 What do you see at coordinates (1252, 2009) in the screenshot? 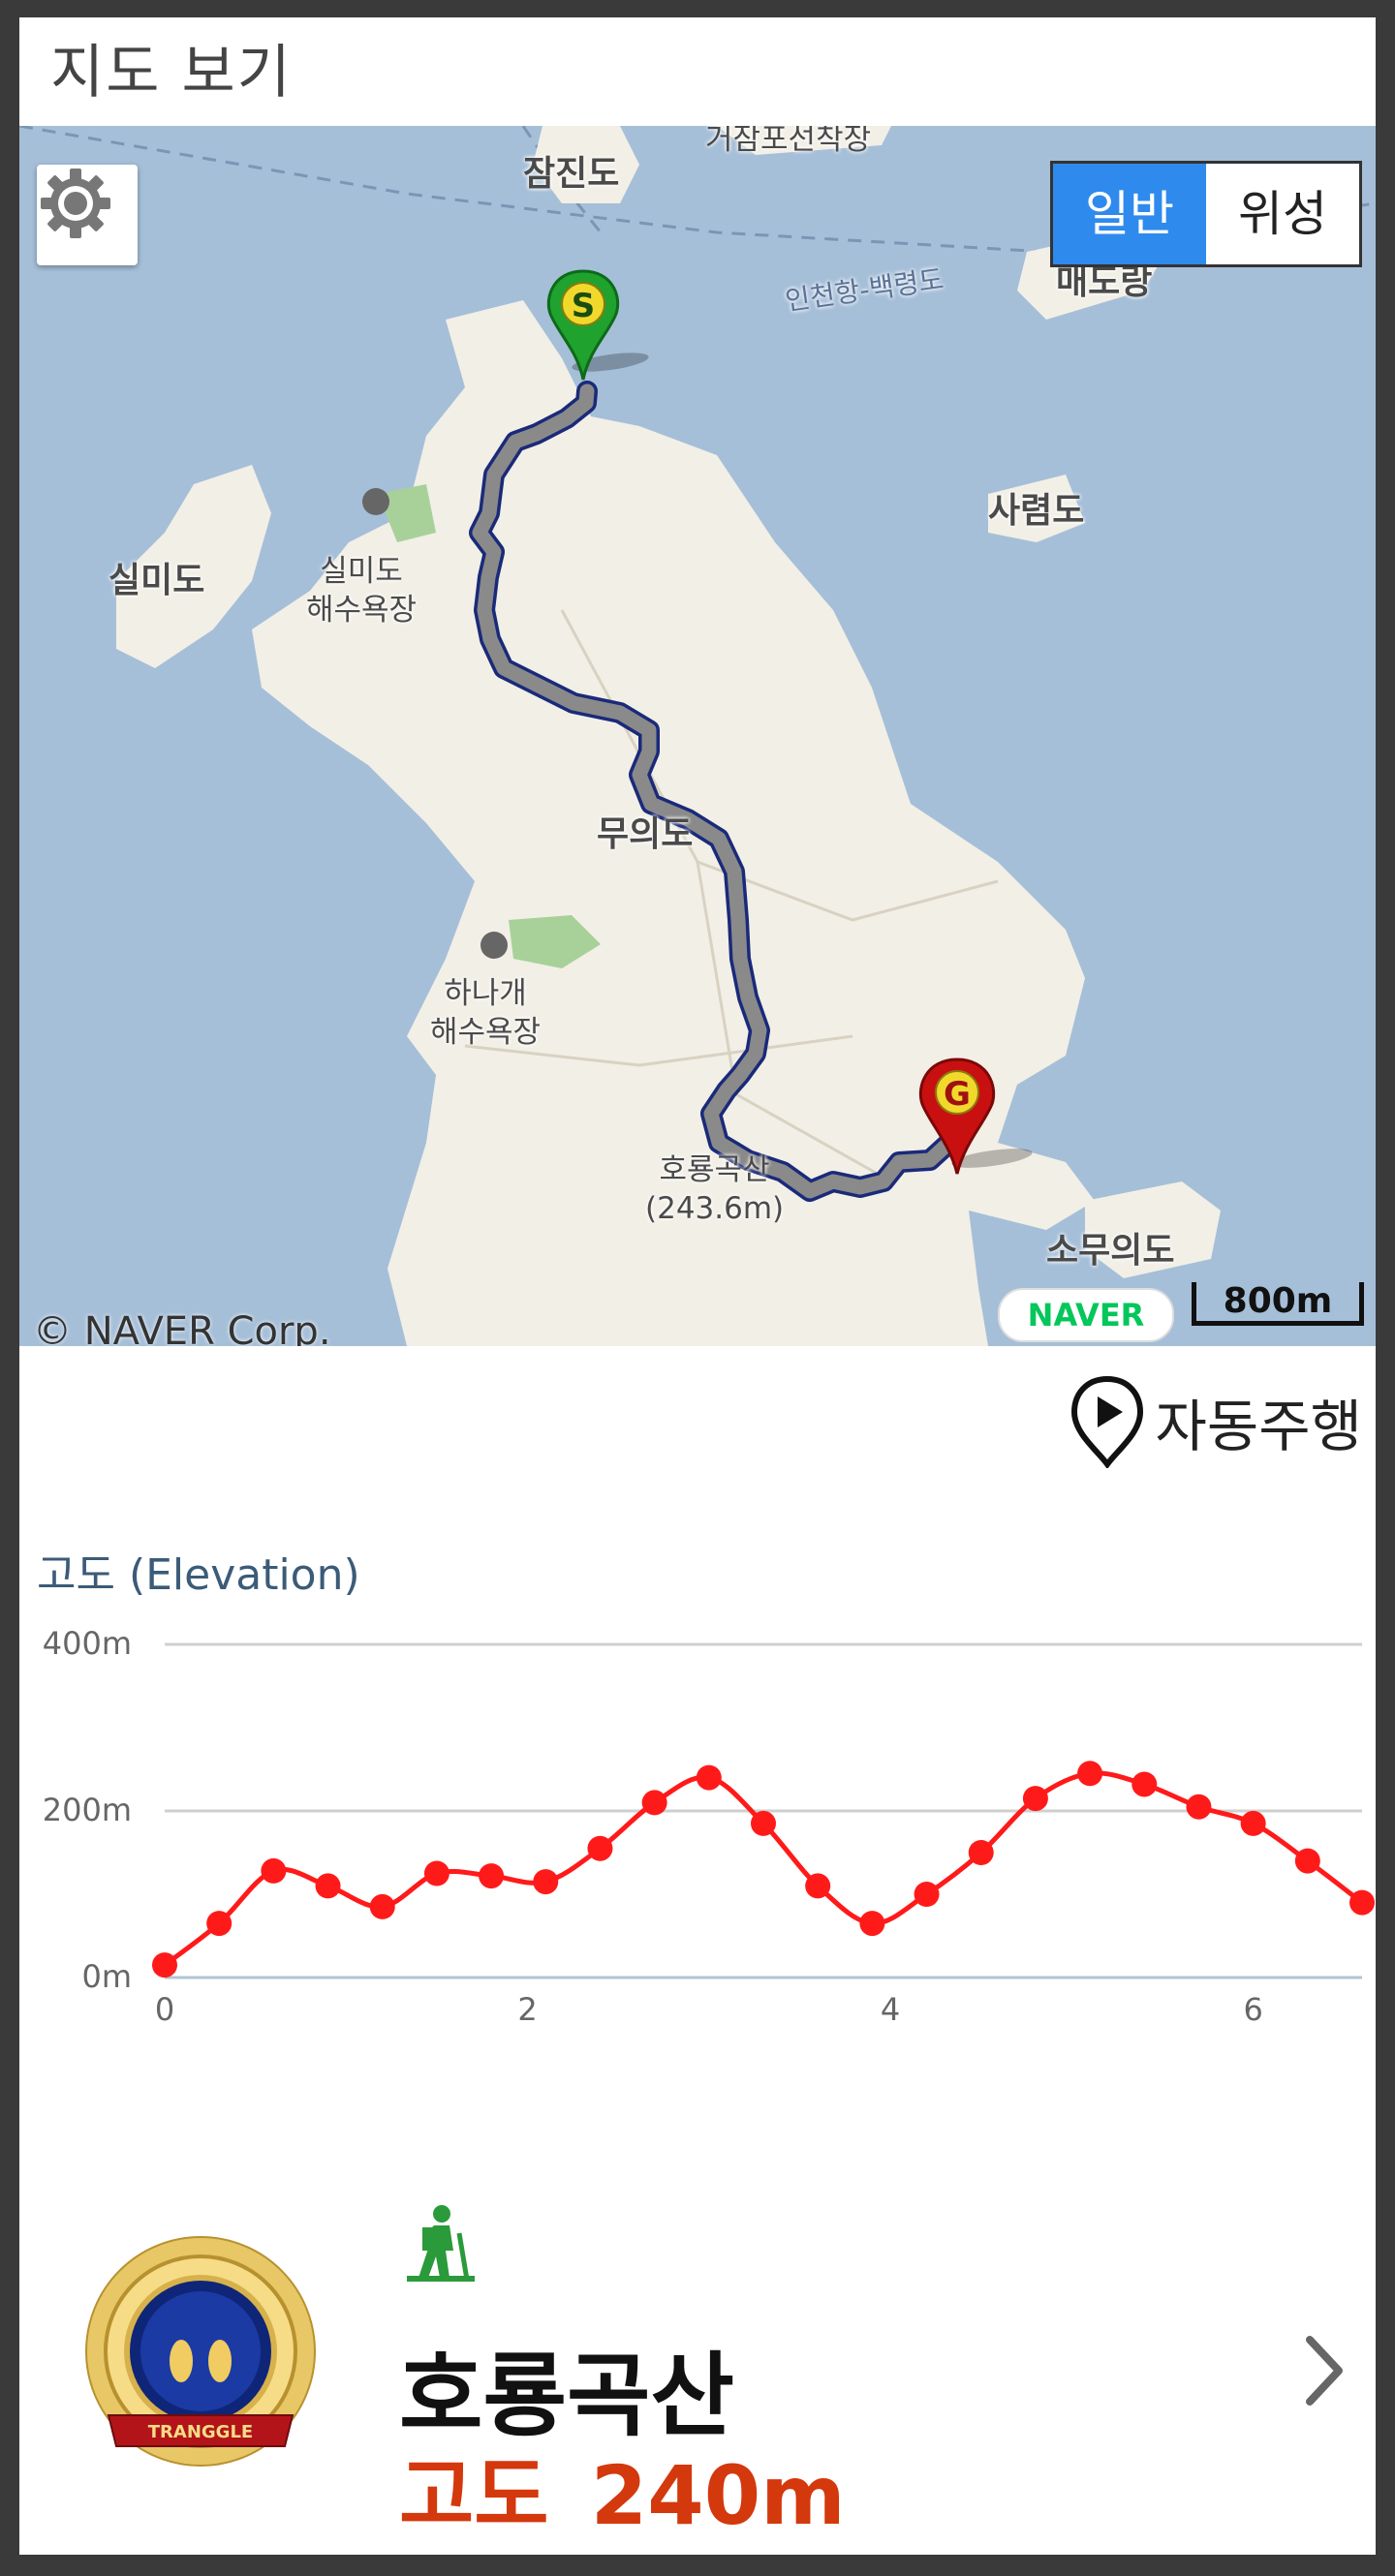
I see `x-tick-label: 6` at bounding box center [1252, 2009].